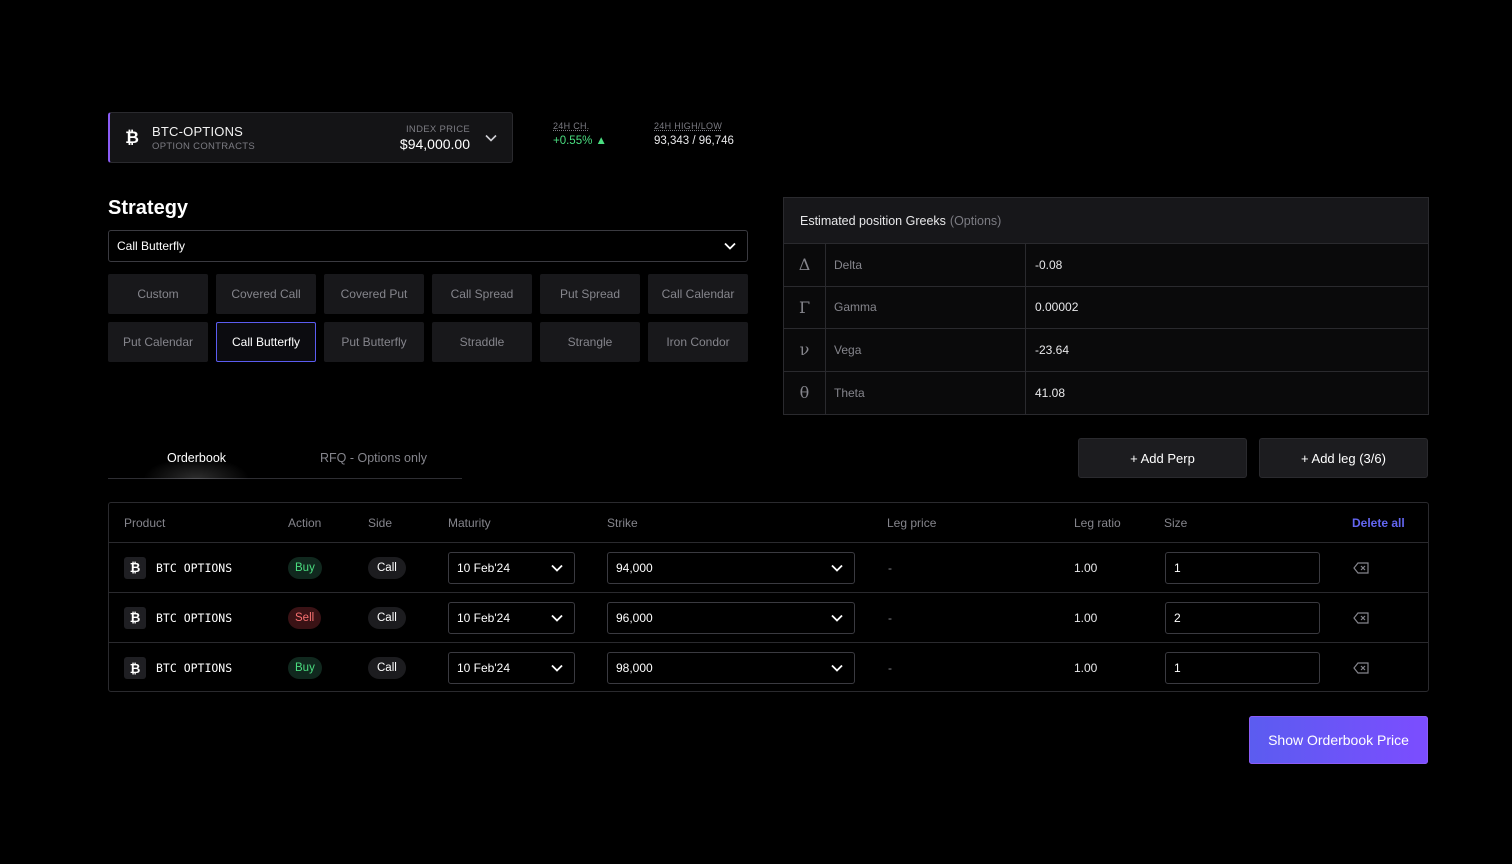  I want to click on header-product: Product, so click(145, 523).